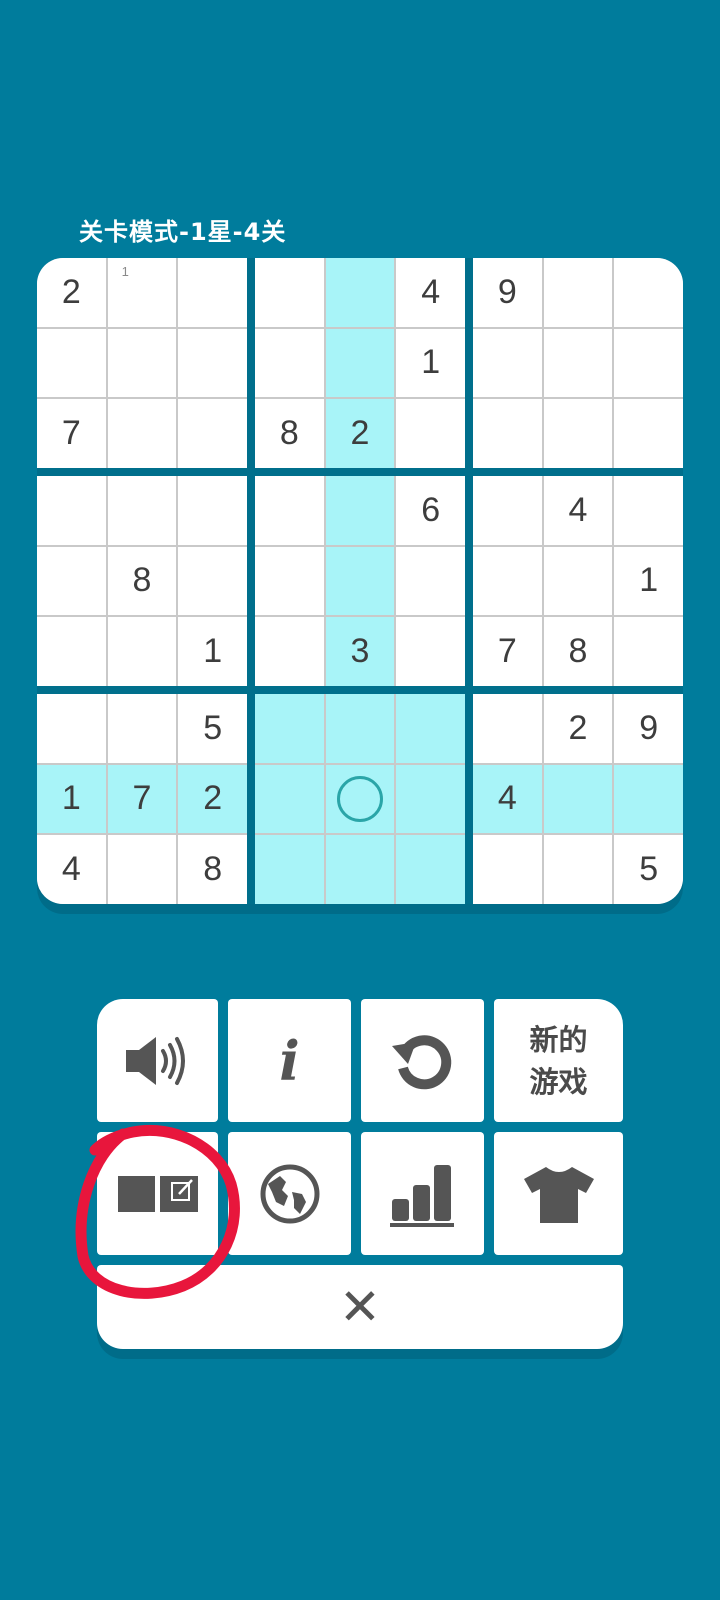  What do you see at coordinates (289, 1060) in the screenshot?
I see `info-button: i` at bounding box center [289, 1060].